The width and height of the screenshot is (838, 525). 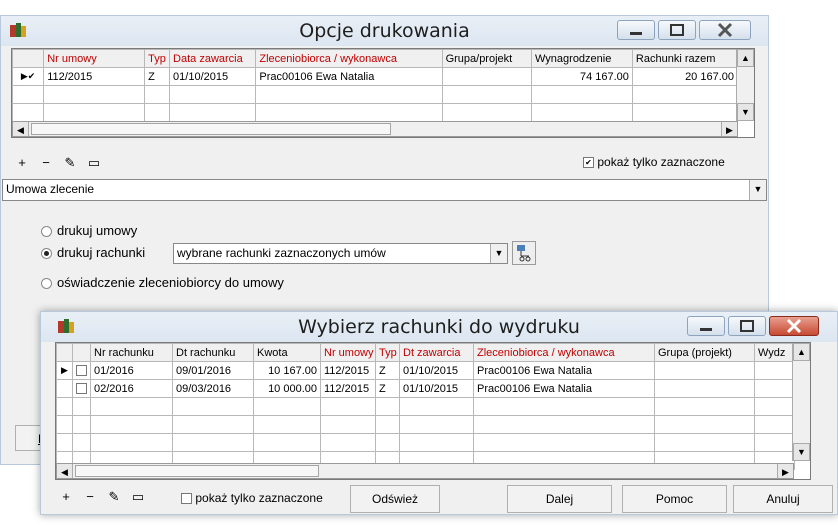 What do you see at coordinates (89, 230) in the screenshot?
I see `radio-print-contracts: drukuj umowy` at bounding box center [89, 230].